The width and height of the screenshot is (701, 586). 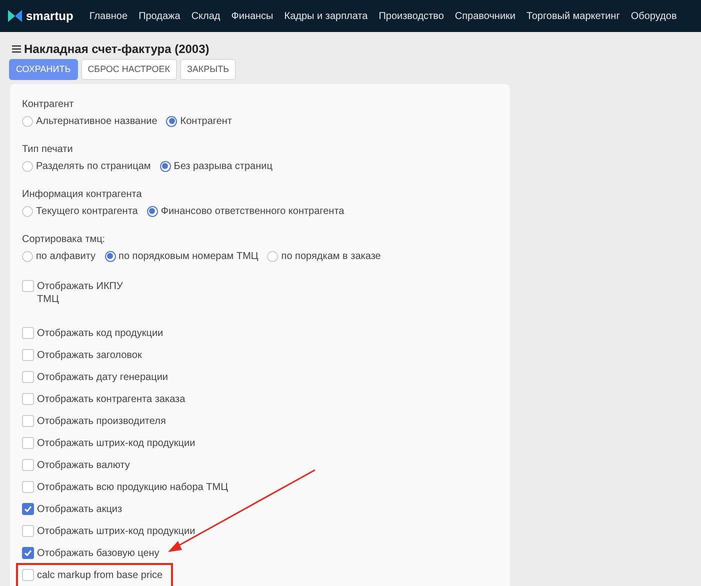 What do you see at coordinates (100, 575) in the screenshot?
I see `option-label: calc markup from base price` at bounding box center [100, 575].